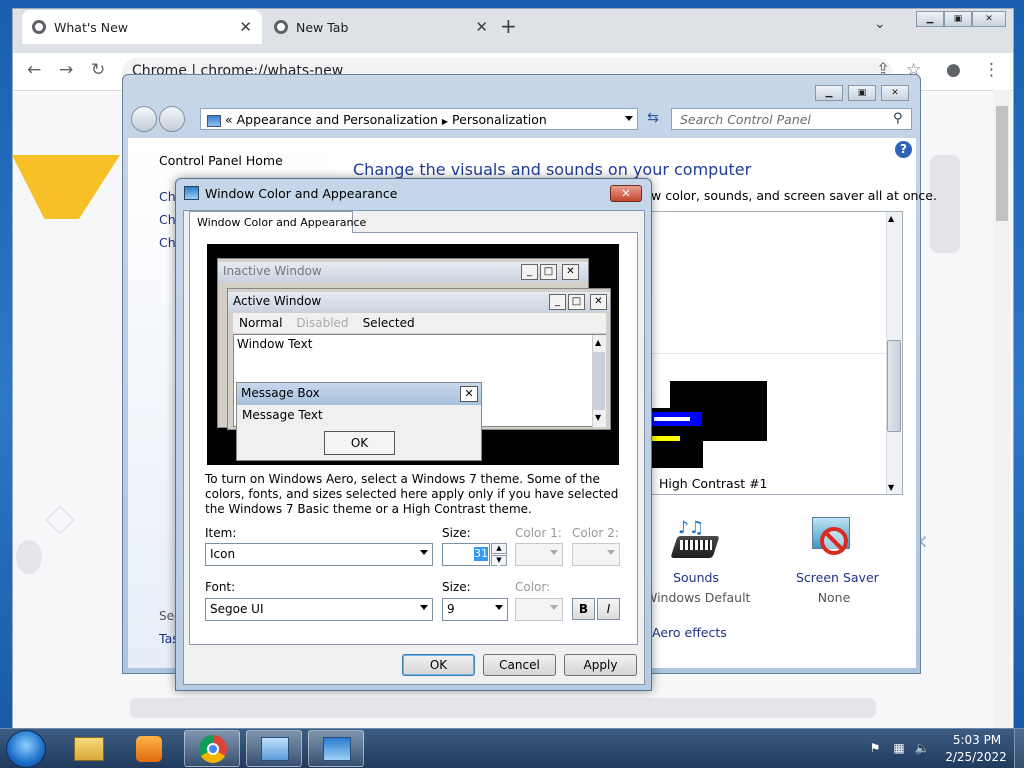 The width and height of the screenshot is (1024, 768). Describe the element at coordinates (381, 27) in the screenshot. I see `tab-new-tab: New Tab ✕` at that location.